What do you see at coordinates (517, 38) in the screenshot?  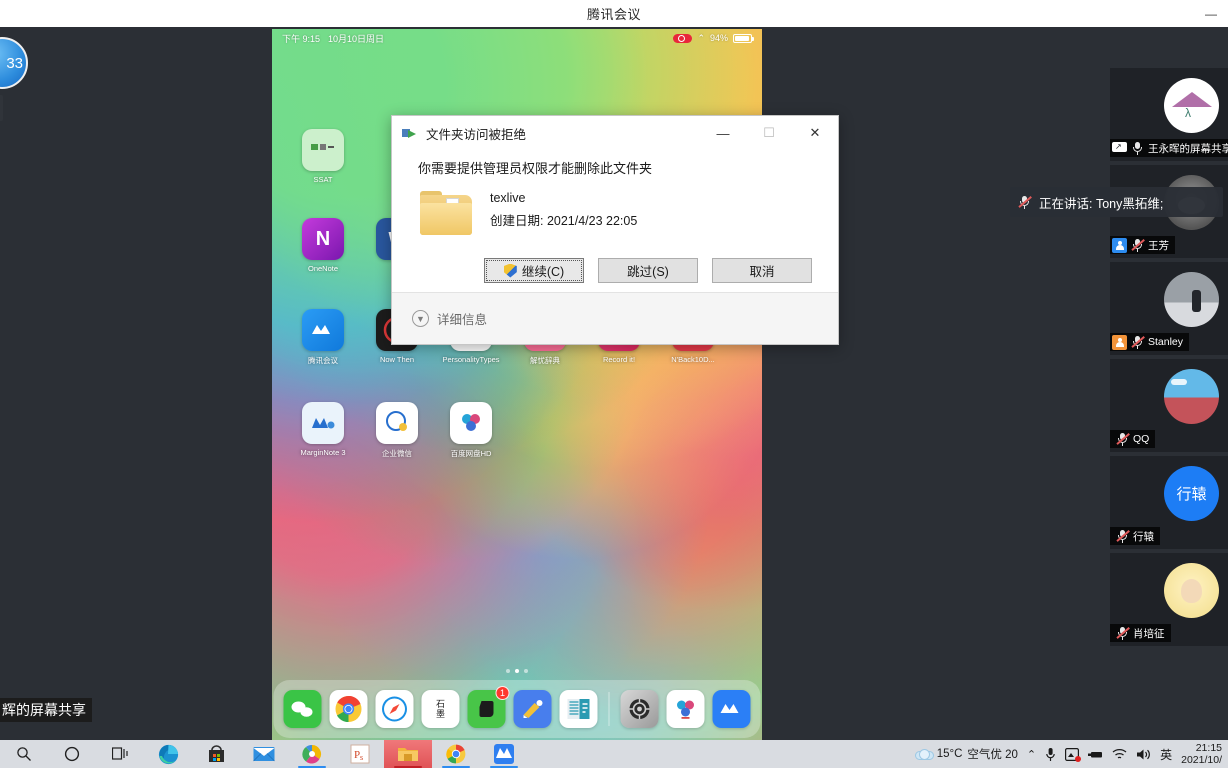 I see `ipad-status-bar: 下午 9:15 10月10日周日 ⌃ 94%` at bounding box center [517, 38].